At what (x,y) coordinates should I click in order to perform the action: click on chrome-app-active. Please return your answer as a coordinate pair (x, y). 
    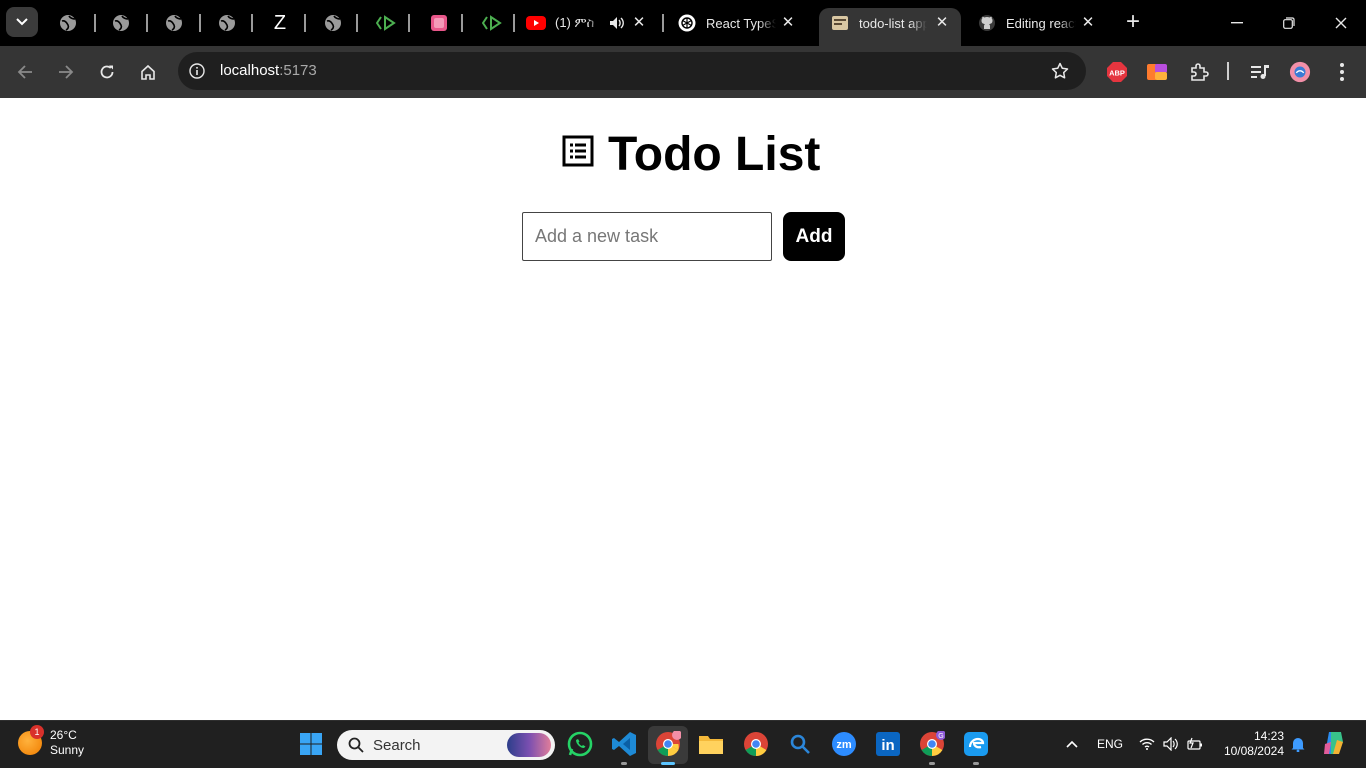
    Looking at the image, I should click on (668, 744).